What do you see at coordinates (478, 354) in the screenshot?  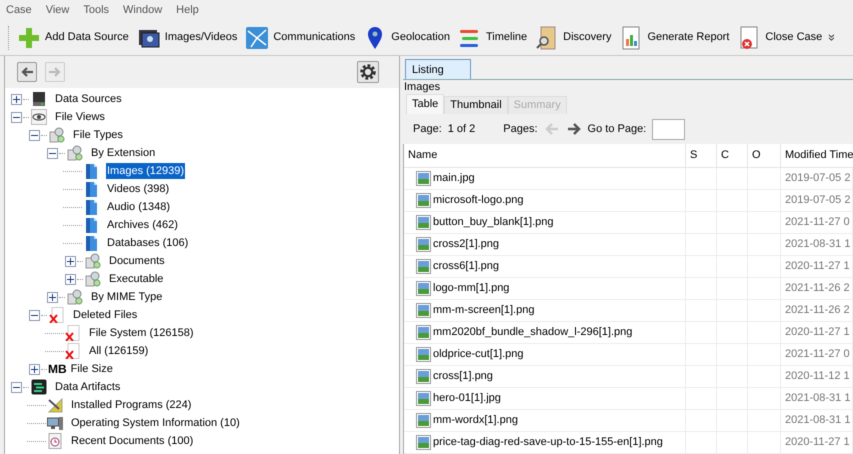 I see `file-name: oldprice-cut[1].png` at bounding box center [478, 354].